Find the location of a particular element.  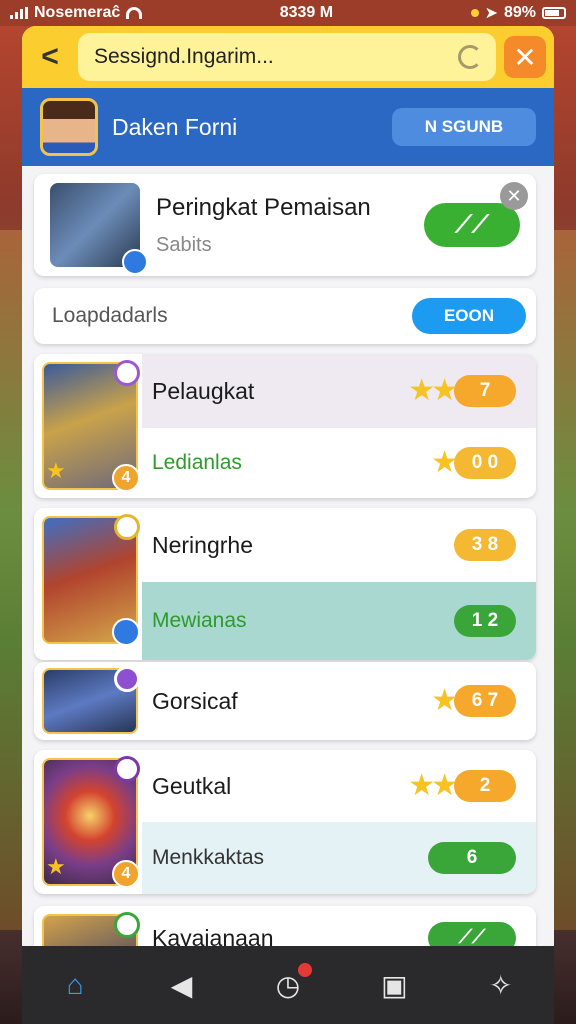

location-dot-icon is located at coordinates (474, 13).